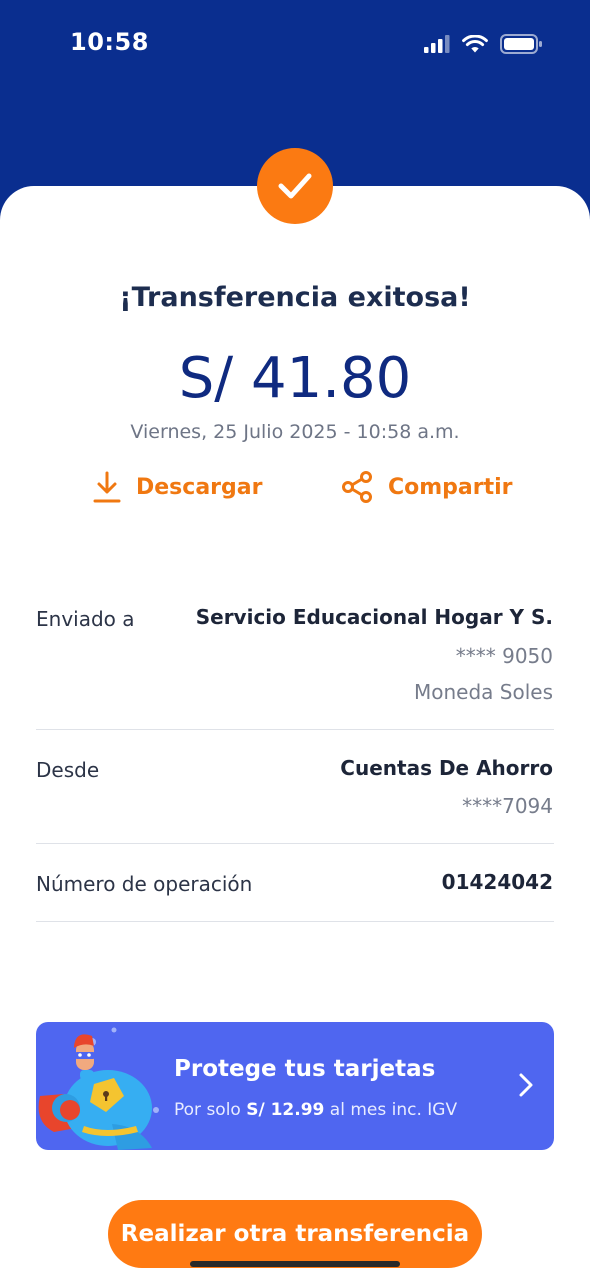  What do you see at coordinates (374, 617) in the screenshot?
I see `recipient-name: Servicio Educacional Hogar Y S.` at bounding box center [374, 617].